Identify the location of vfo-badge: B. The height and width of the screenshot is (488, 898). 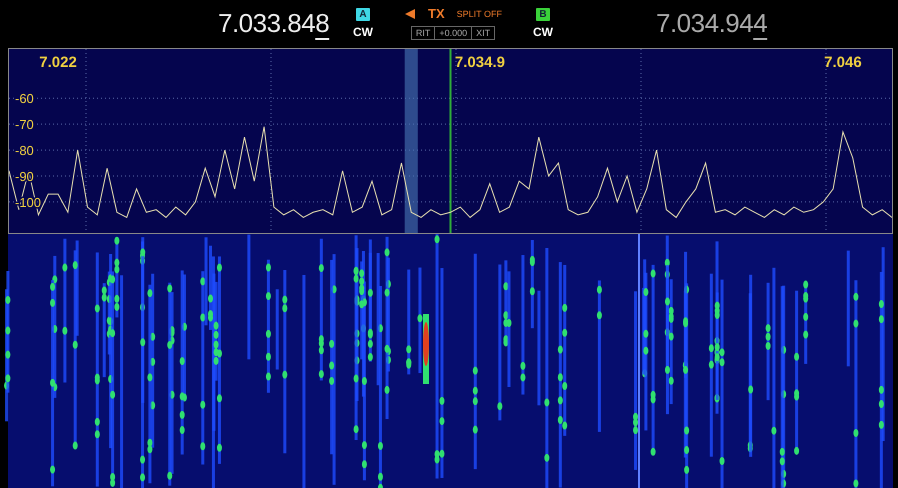
(543, 14).